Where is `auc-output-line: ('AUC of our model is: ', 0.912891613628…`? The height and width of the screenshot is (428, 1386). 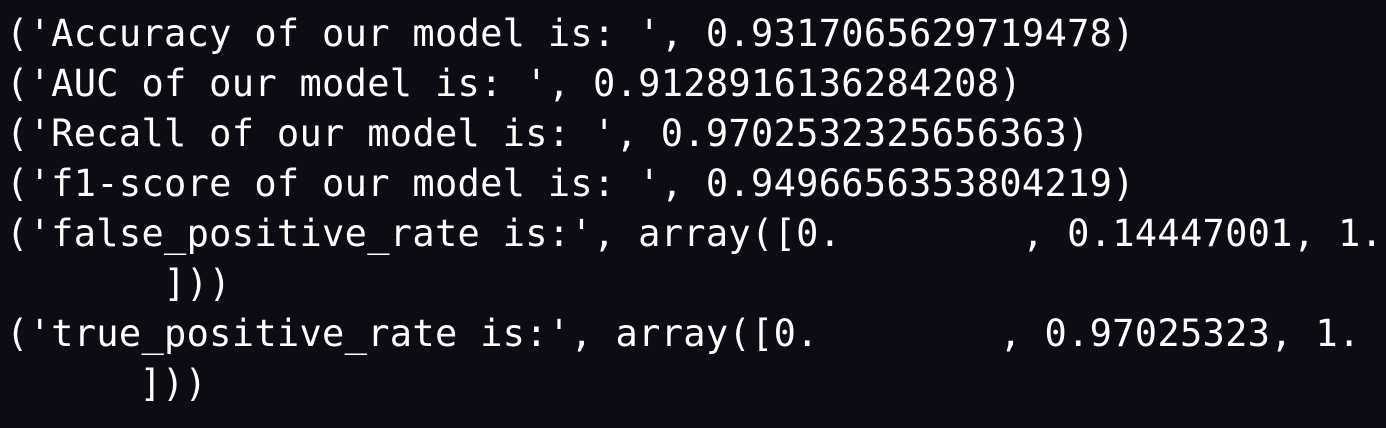 auc-output-line: ('AUC of our model is: ', 0.912891613628… is located at coordinates (514, 83).